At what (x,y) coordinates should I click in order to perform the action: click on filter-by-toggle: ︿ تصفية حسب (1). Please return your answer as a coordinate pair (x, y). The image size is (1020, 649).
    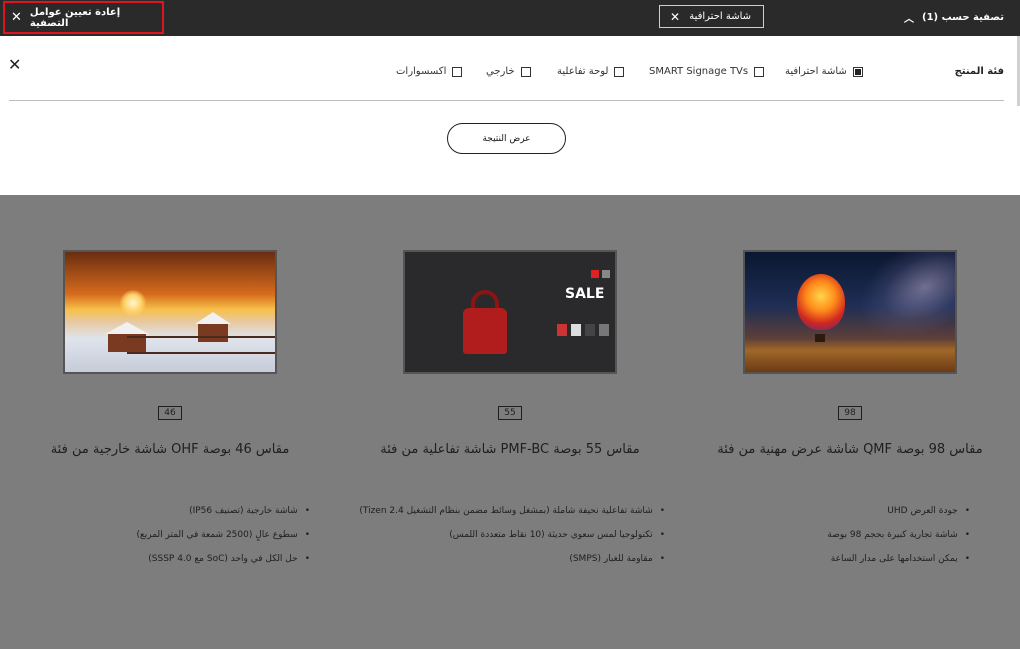
    Looking at the image, I should click on (954, 17).